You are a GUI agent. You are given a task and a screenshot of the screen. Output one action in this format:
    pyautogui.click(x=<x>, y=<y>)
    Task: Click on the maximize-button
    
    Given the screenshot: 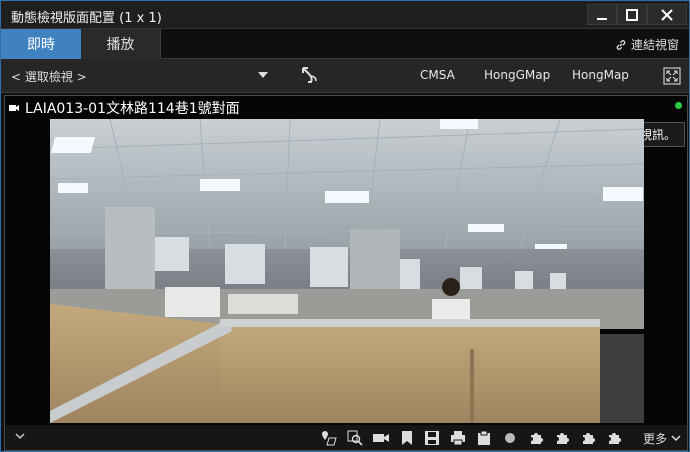 What is the action you would take?
    pyautogui.click(x=632, y=14)
    